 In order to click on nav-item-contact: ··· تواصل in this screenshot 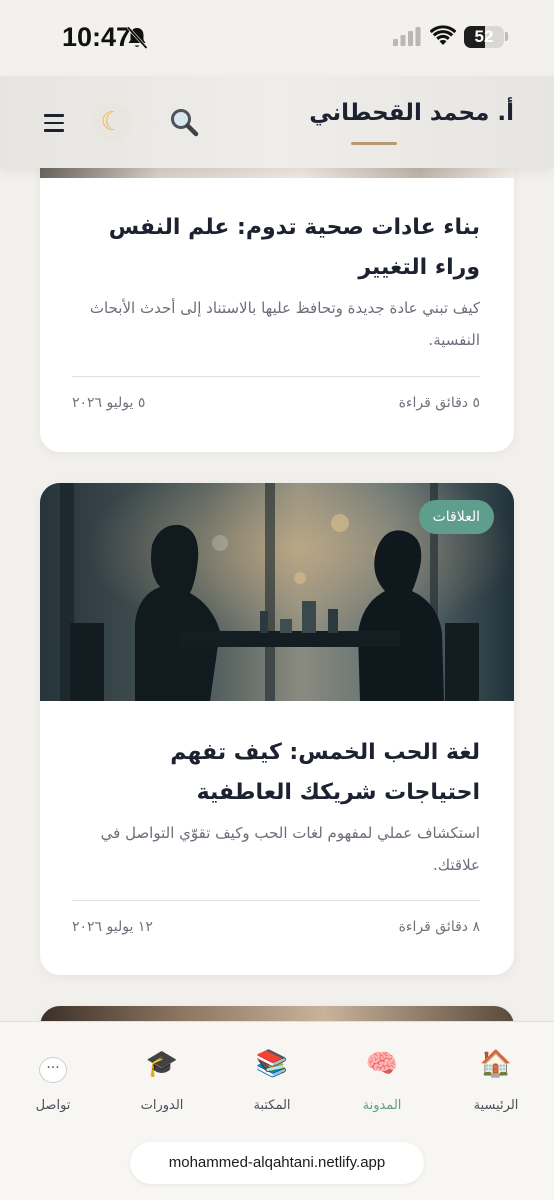, I will do `click(53, 1078)`.